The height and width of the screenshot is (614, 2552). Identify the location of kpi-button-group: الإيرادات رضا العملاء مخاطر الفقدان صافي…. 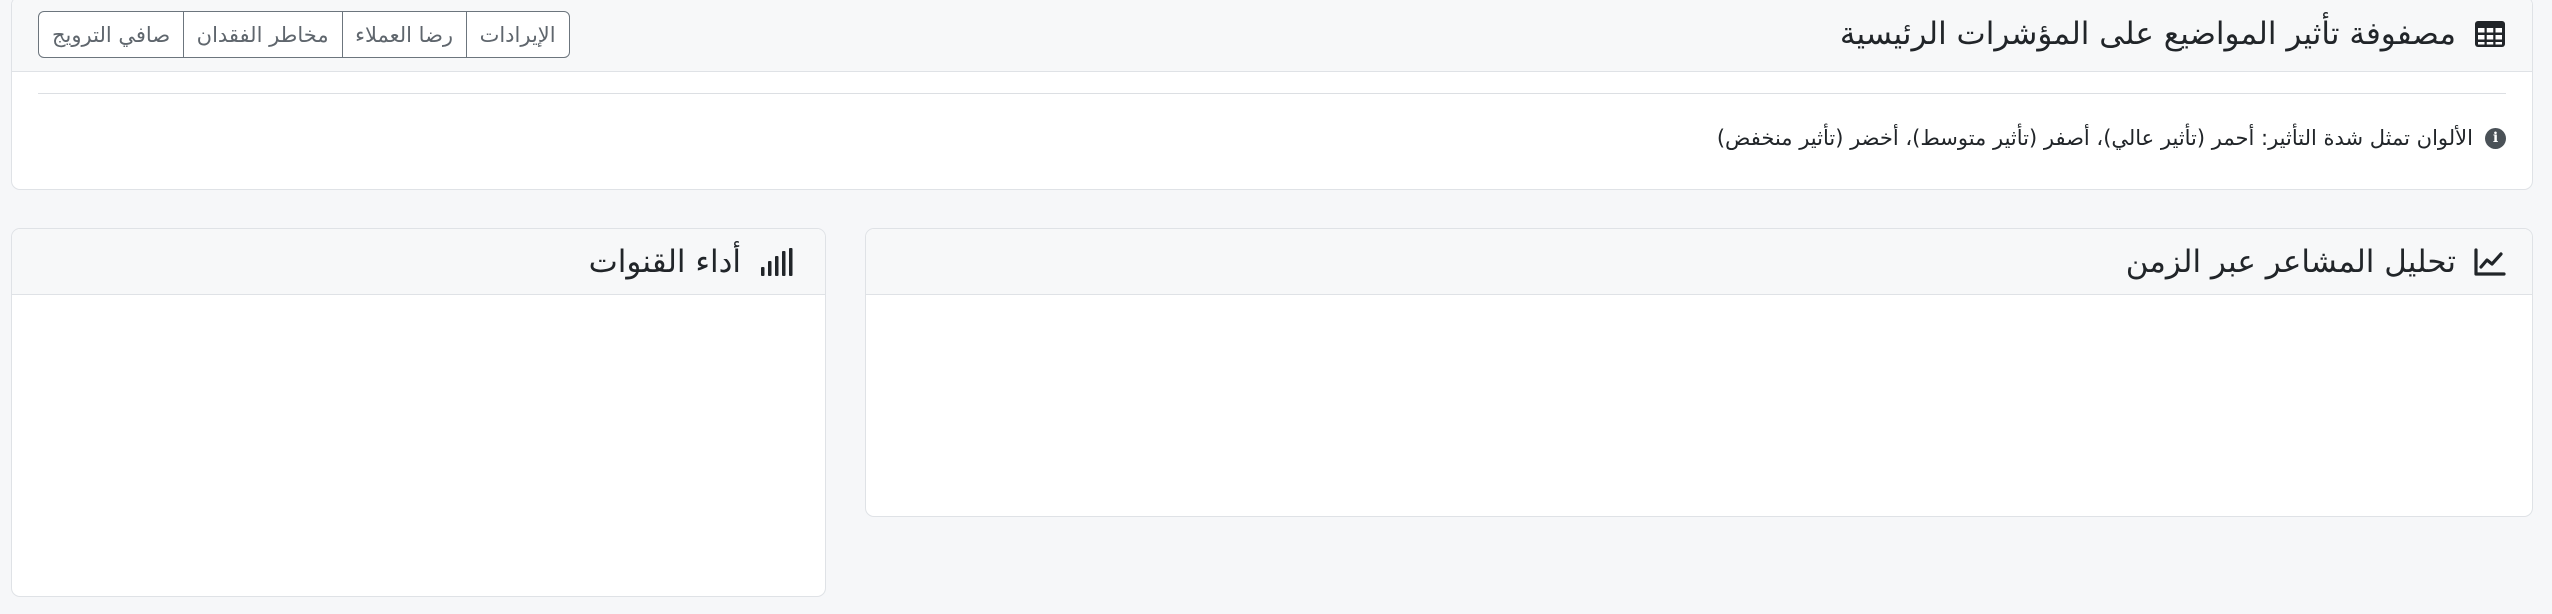
(304, 34).